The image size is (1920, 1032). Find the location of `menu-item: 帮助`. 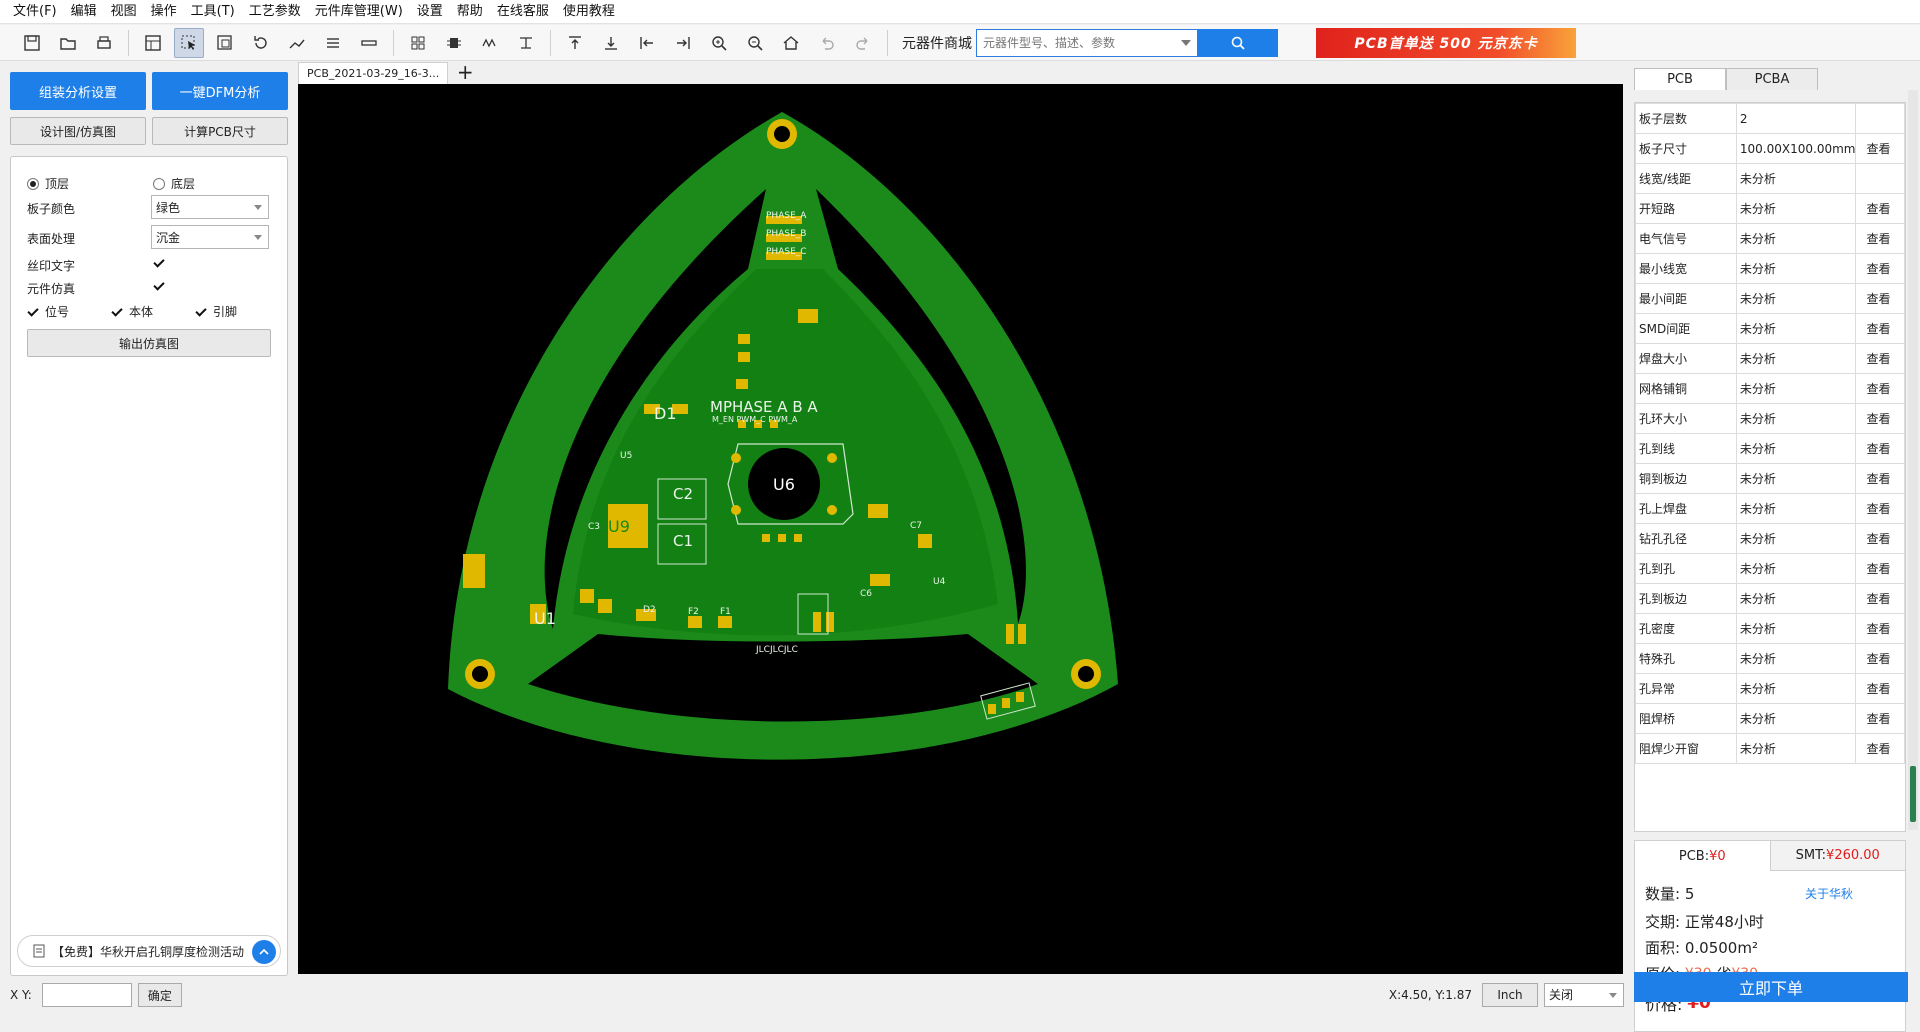

menu-item: 帮助 is located at coordinates (470, 12).